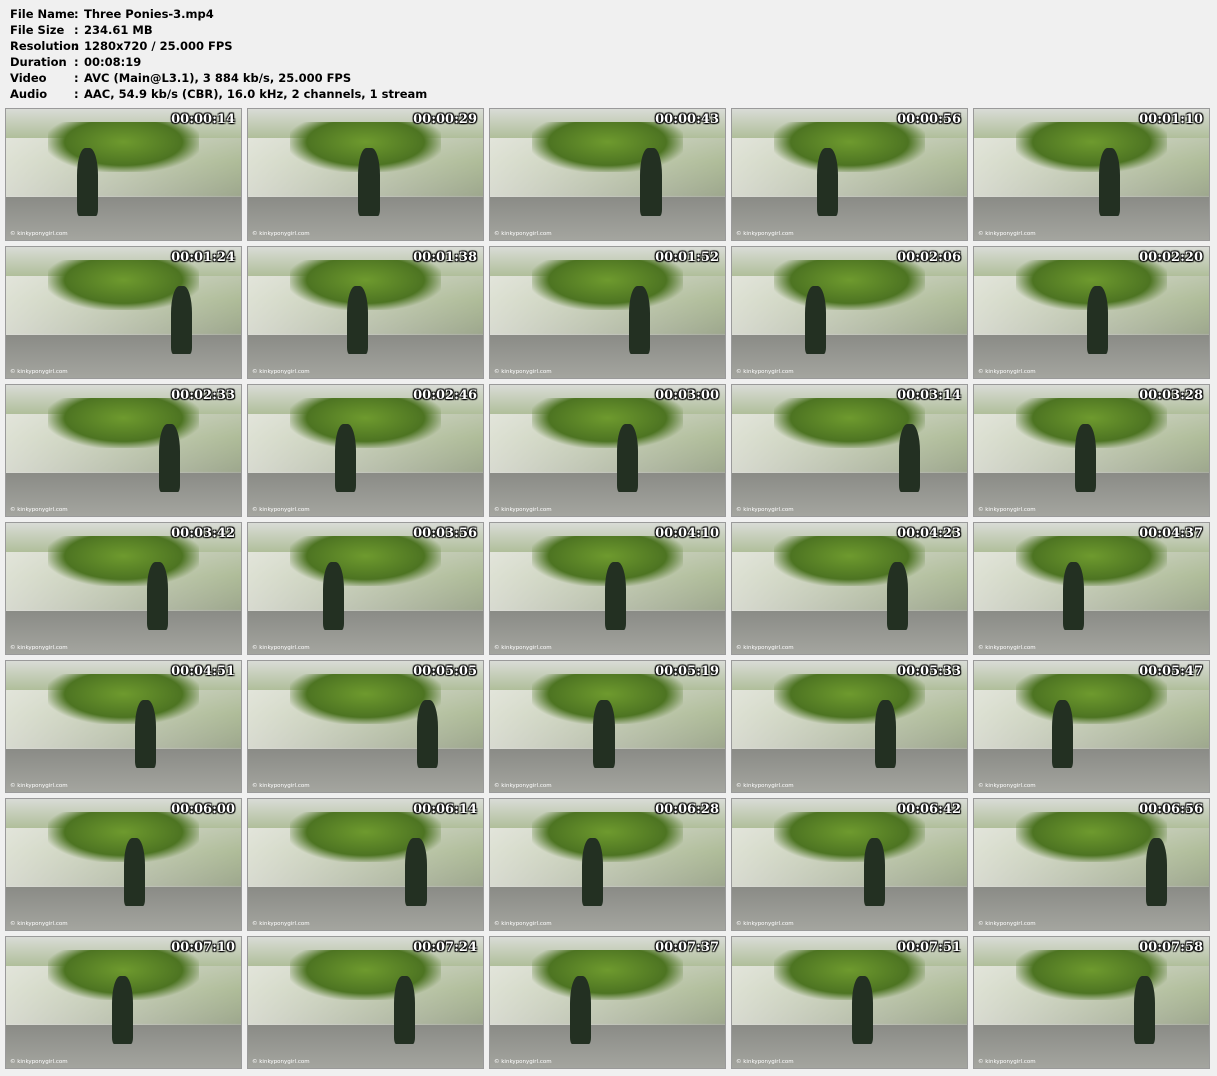  I want to click on thumbnail-timestamp: 00:03:14, so click(929, 395).